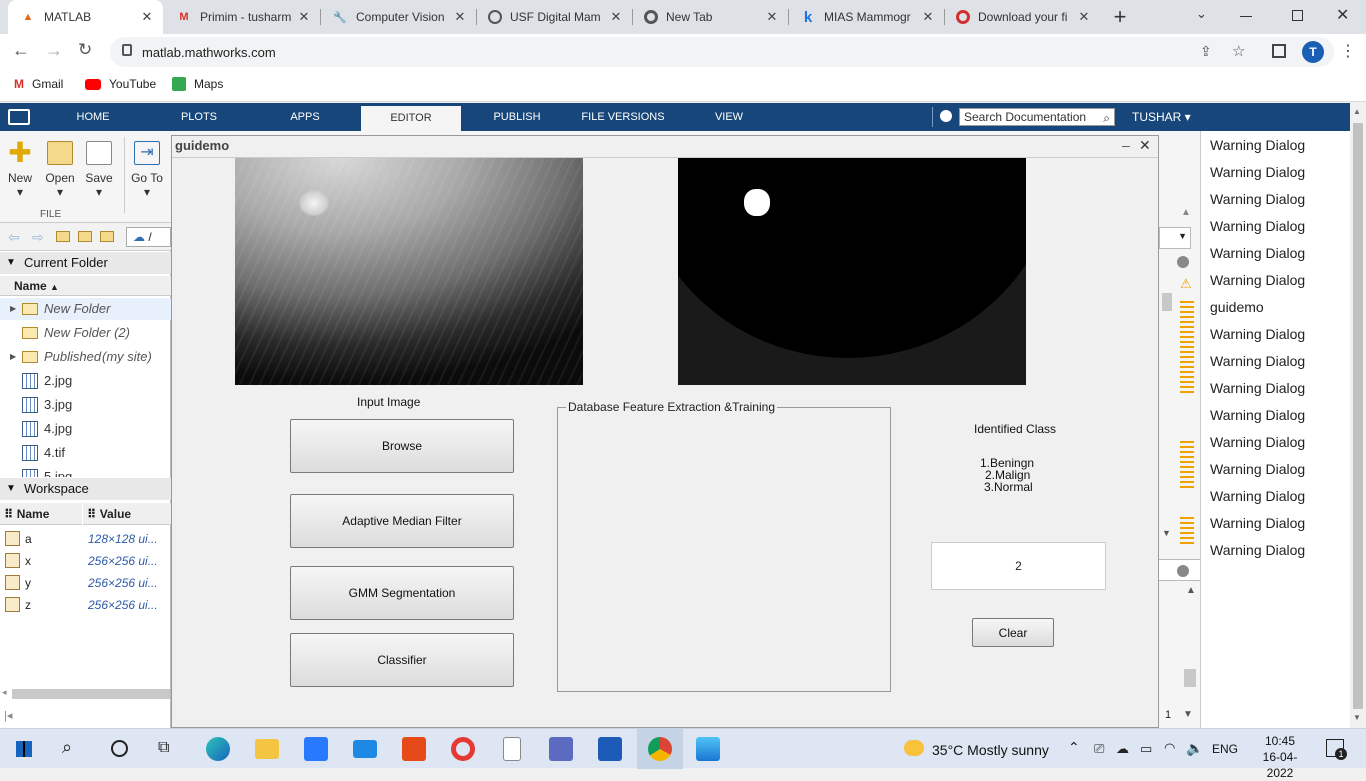 This screenshot has width=1366, height=781. I want to click on window-titlebar: guidemo – ✕, so click(665, 147).